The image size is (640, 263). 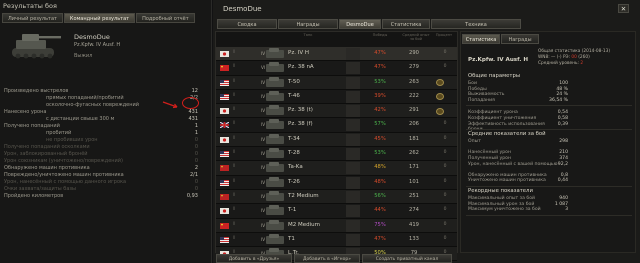 I want to click on vehicle-row: II IV Pz. IV H 47% 290 0, so click(x=336, y=54).